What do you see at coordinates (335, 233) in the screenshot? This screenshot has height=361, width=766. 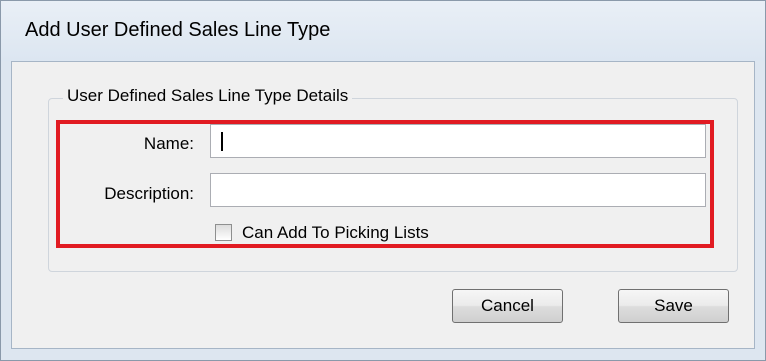 I see `can-add-to-picking-lists-label: Can Add To Picking Lists` at bounding box center [335, 233].